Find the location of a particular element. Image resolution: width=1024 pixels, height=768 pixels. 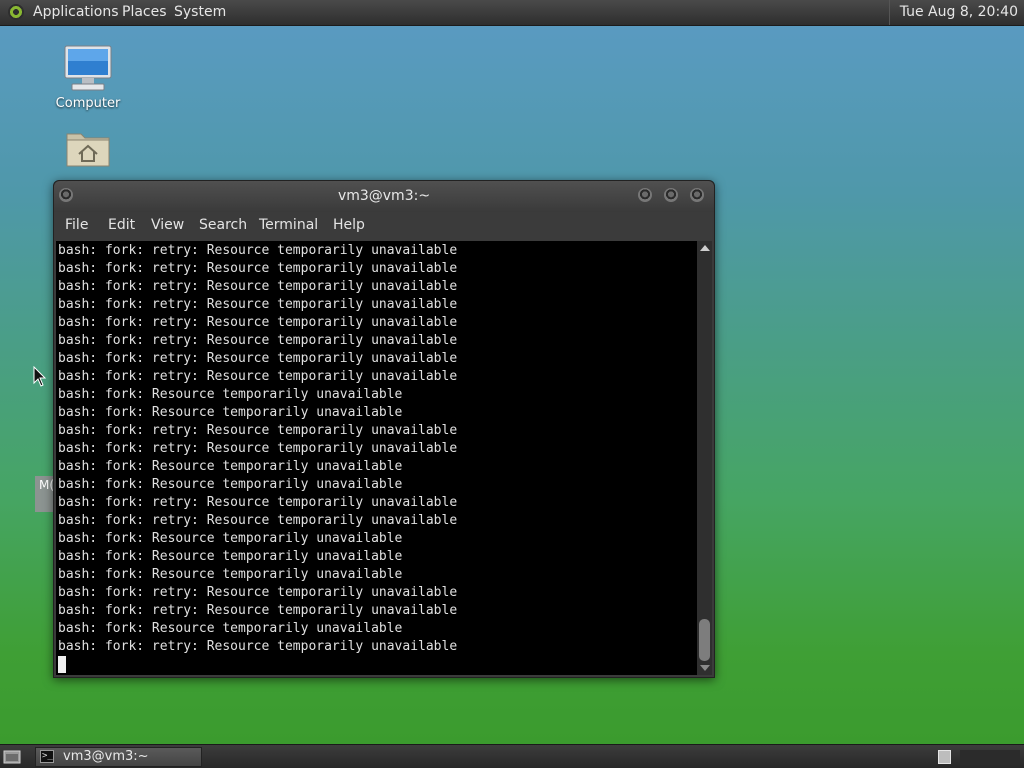

applications-menu: Applications is located at coordinates (76, 12).